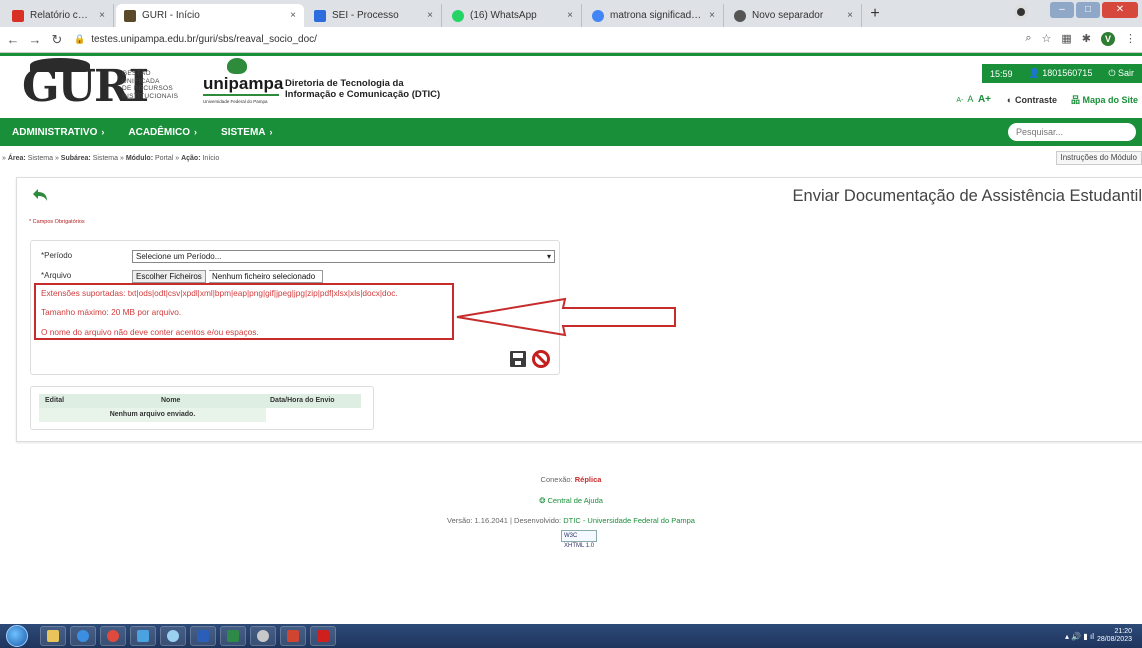 Image resolution: width=1142 pixels, height=648 pixels. Describe the element at coordinates (1130, 39) in the screenshot. I see `menu-dots-icon: ⋮` at that location.